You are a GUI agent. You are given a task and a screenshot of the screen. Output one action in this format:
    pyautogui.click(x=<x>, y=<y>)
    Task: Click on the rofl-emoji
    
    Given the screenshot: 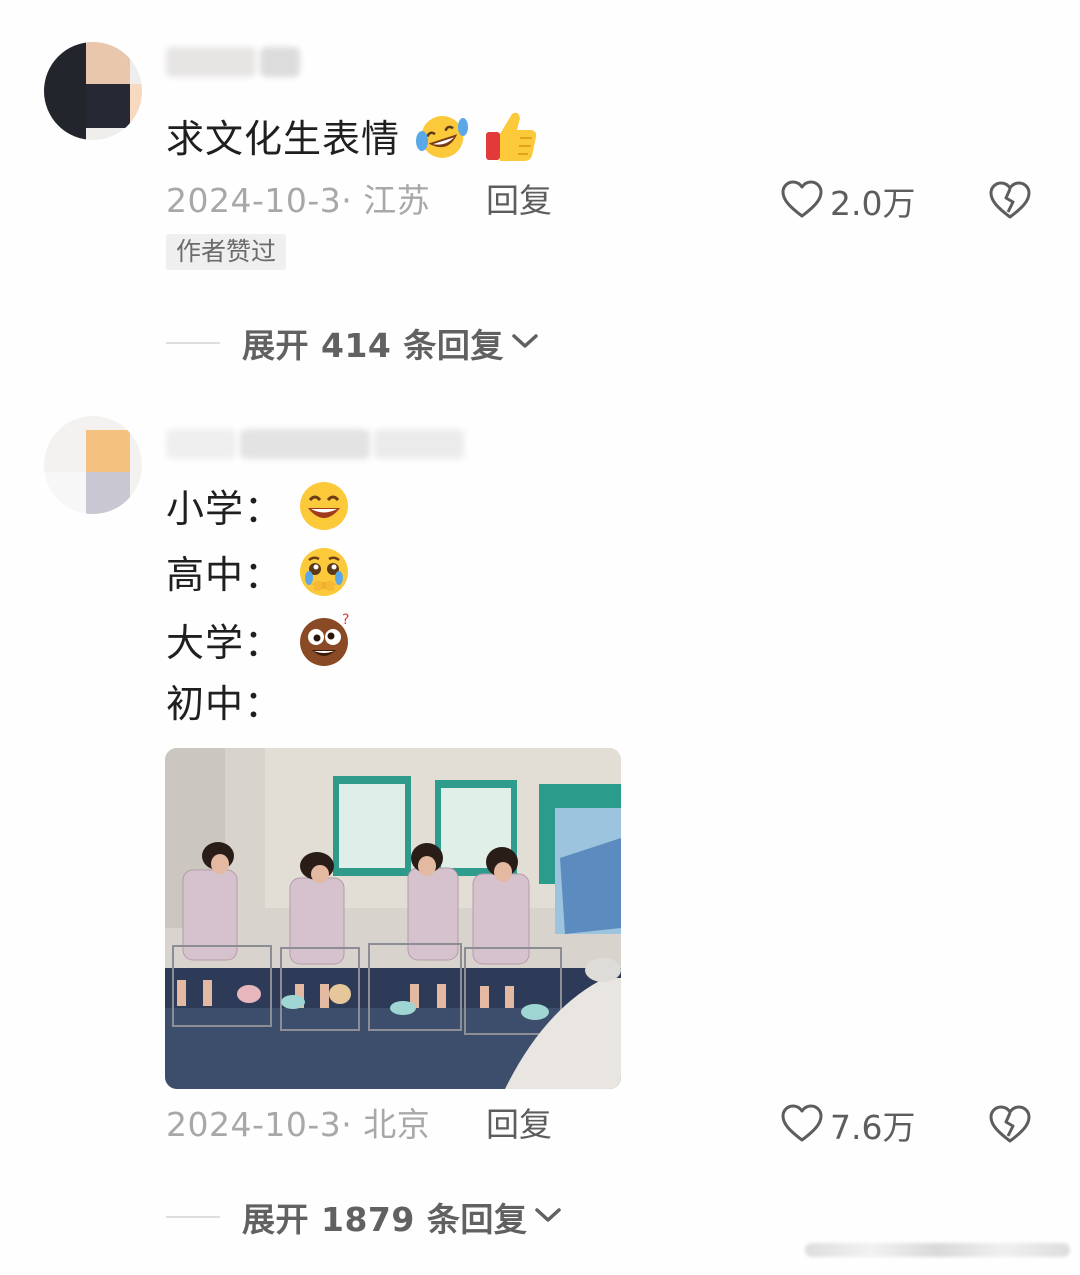 What is the action you would take?
    pyautogui.click(x=442, y=141)
    